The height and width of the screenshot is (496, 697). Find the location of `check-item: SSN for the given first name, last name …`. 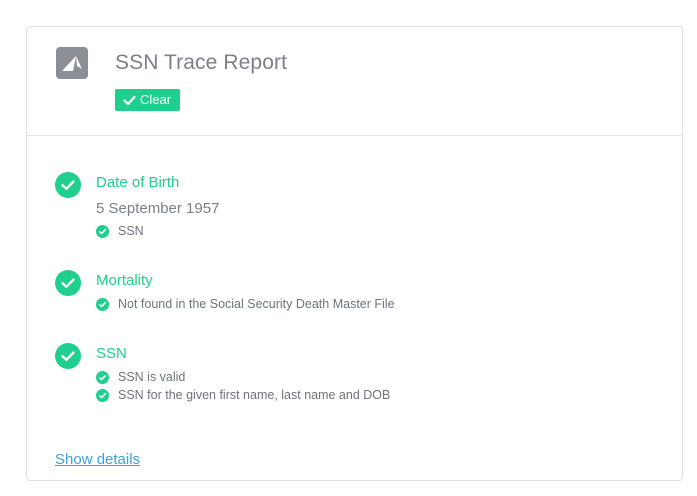

check-item: SSN for the given first name, last name … is located at coordinates (243, 395).